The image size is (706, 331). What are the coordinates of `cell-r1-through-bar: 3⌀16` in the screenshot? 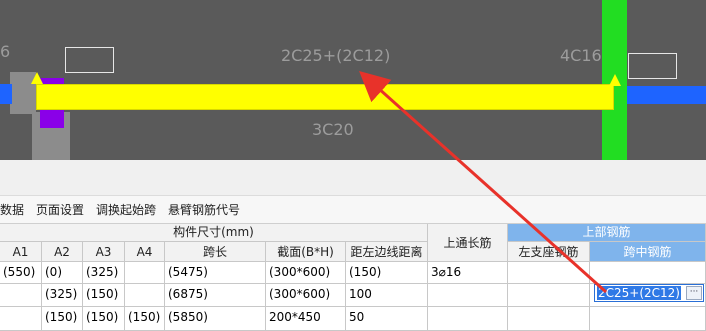 It's located at (468, 273).